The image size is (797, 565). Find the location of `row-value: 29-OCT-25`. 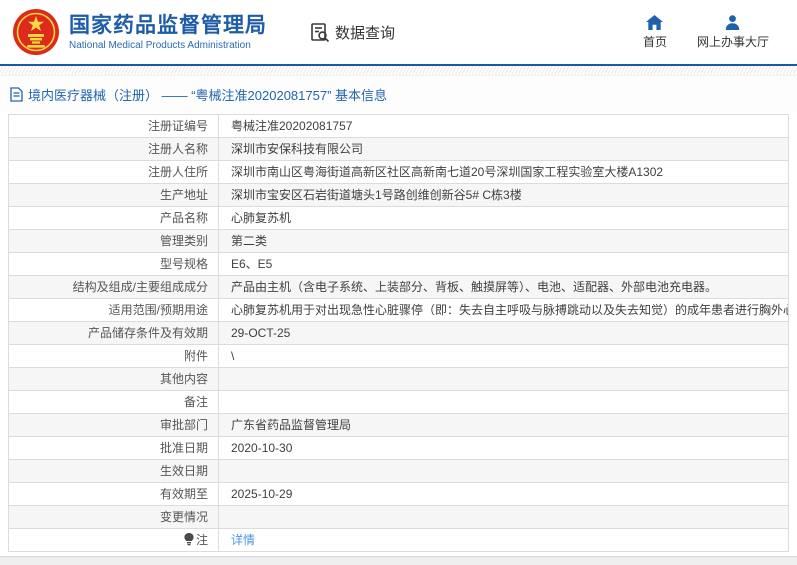

row-value: 29-OCT-25 is located at coordinates (503, 333).